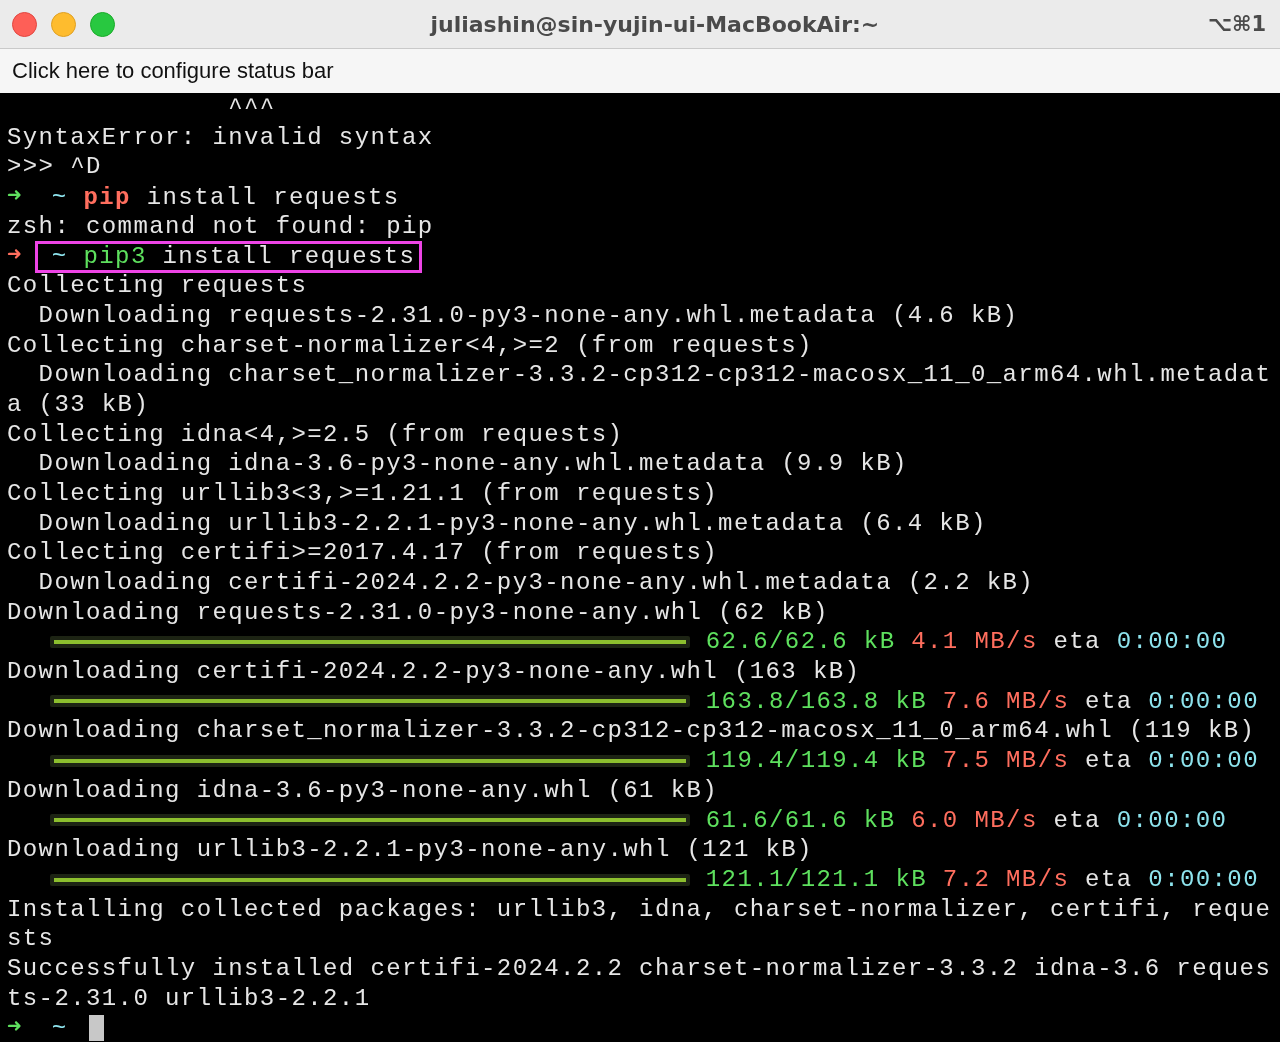 Image resolution: width=1280 pixels, height=1042 pixels. I want to click on output-line: Downloading certifi-2024.2.2-py3-none-any.whl (163 kB), so click(434, 672).